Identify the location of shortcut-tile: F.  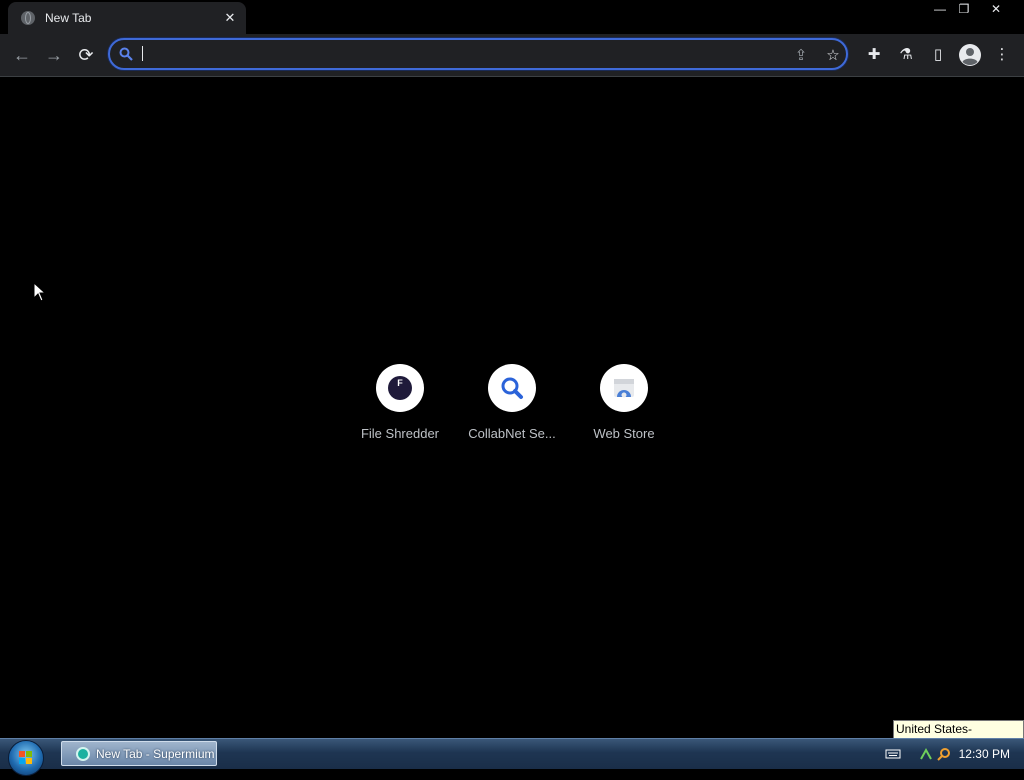
(400, 388).